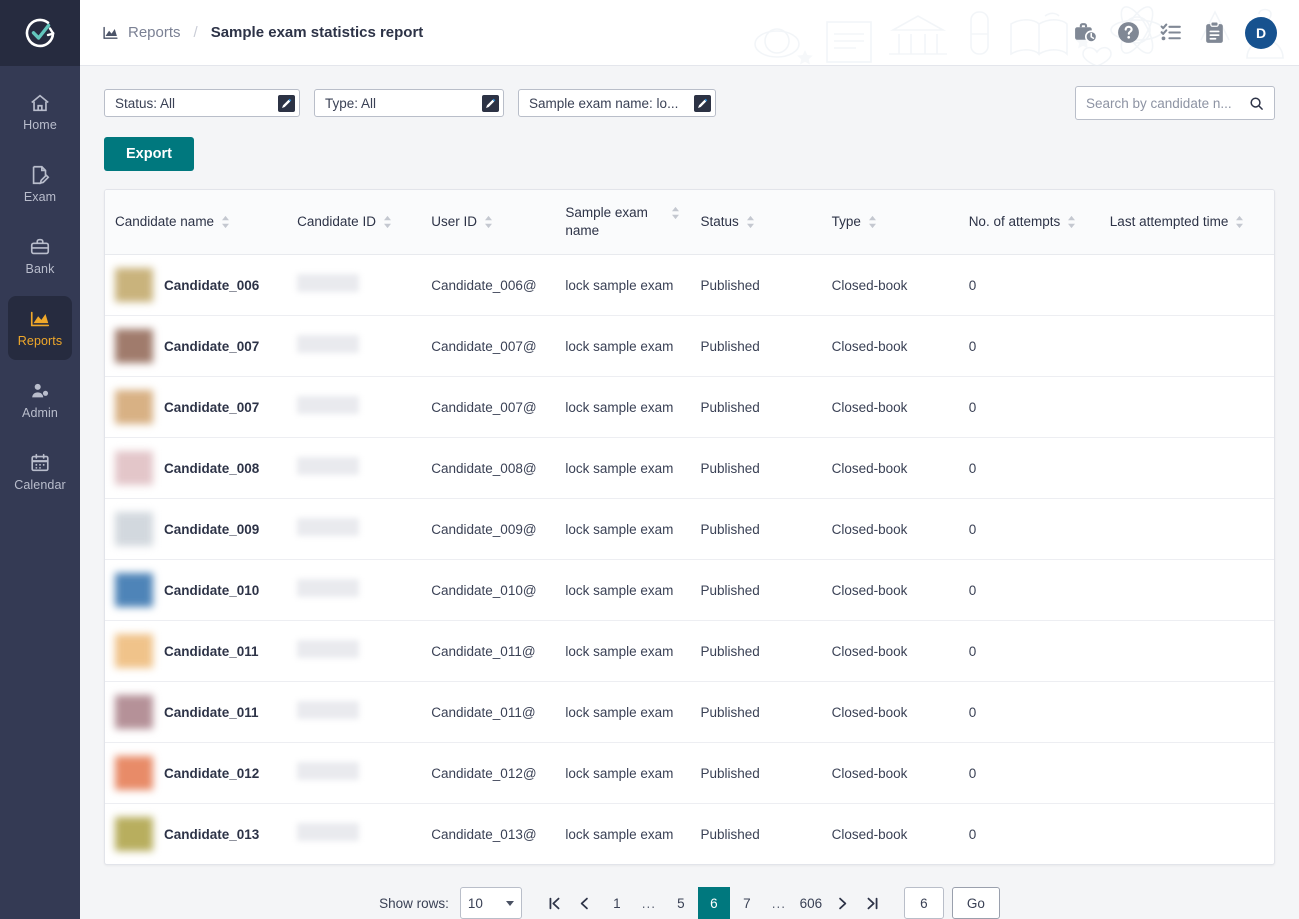 The width and height of the screenshot is (1299, 919). Describe the element at coordinates (484, 834) in the screenshot. I see `cell-user-id: Candidate_013@` at that location.